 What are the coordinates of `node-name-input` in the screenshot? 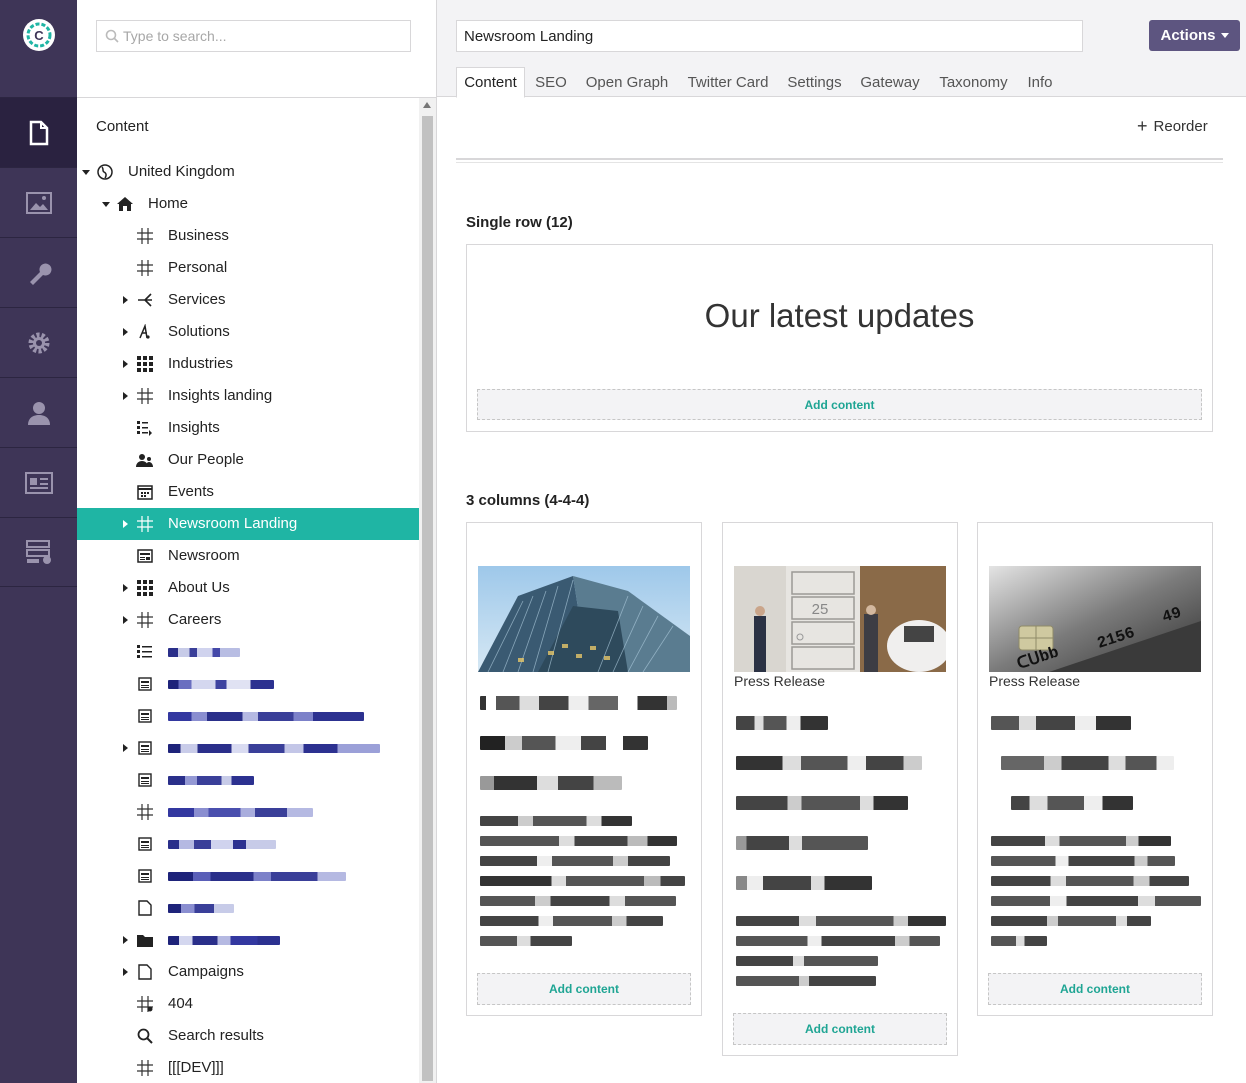 It's located at (769, 36).